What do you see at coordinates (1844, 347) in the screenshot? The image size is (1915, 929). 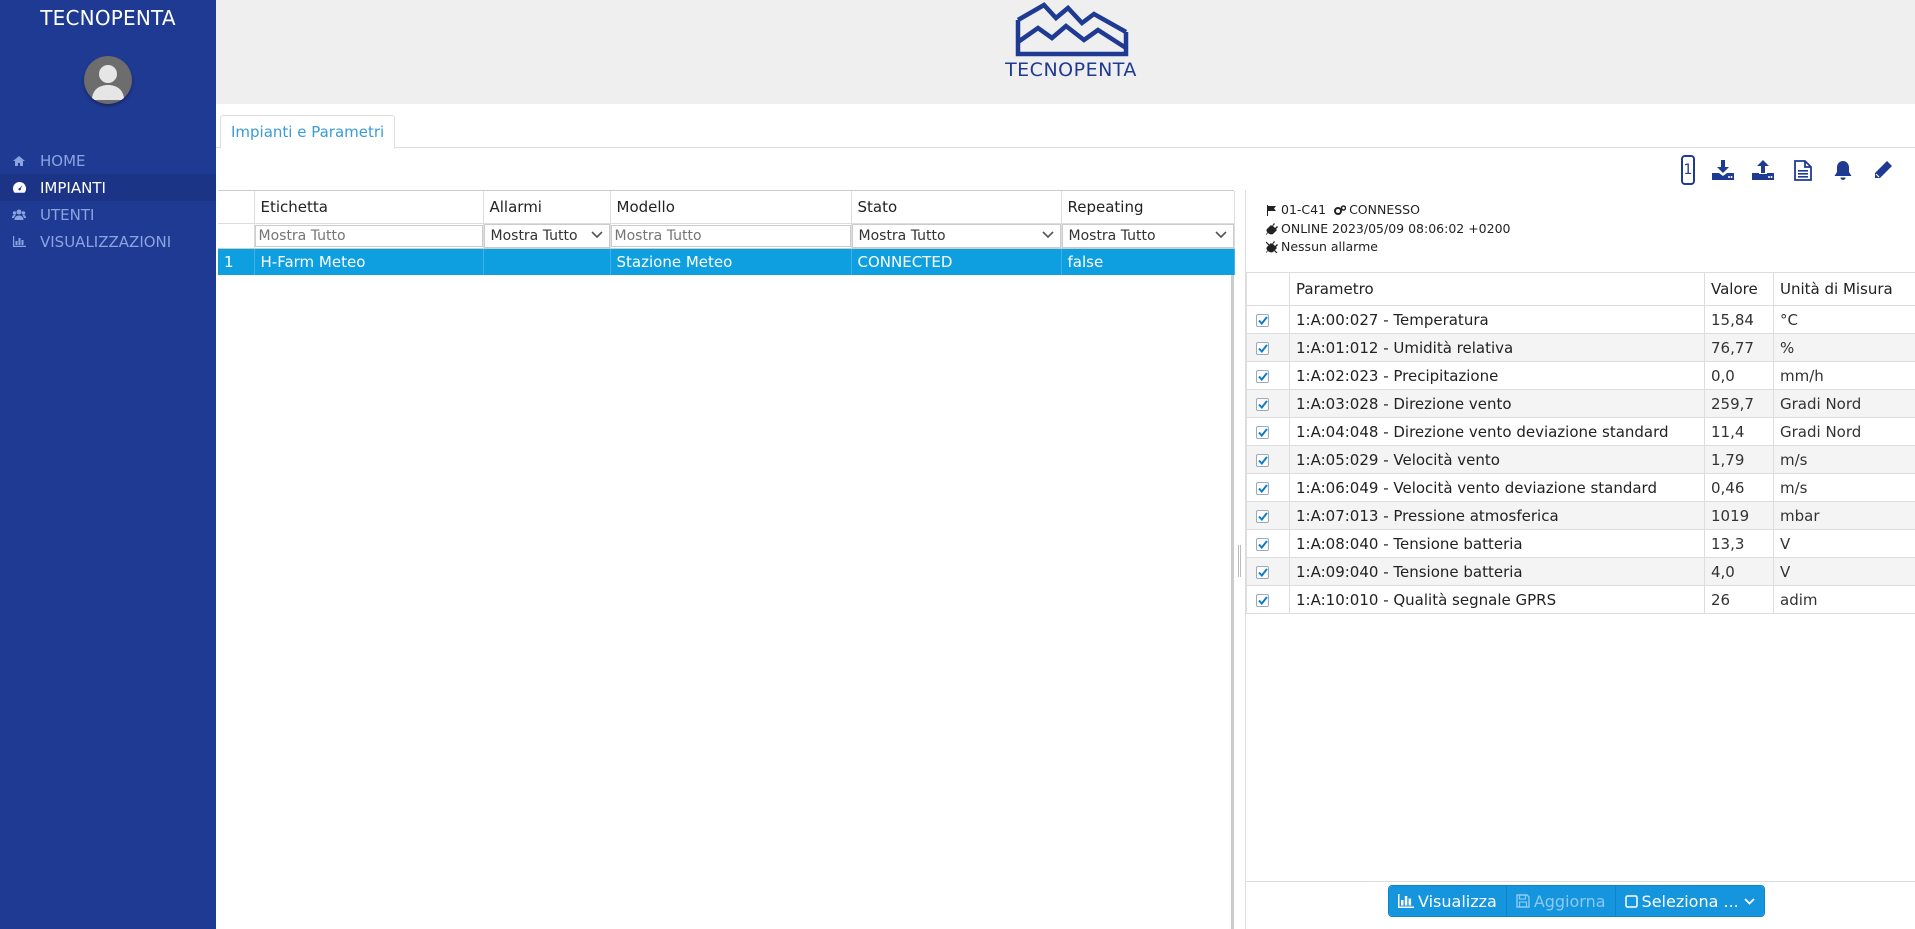 I see `param-unit: %` at bounding box center [1844, 347].